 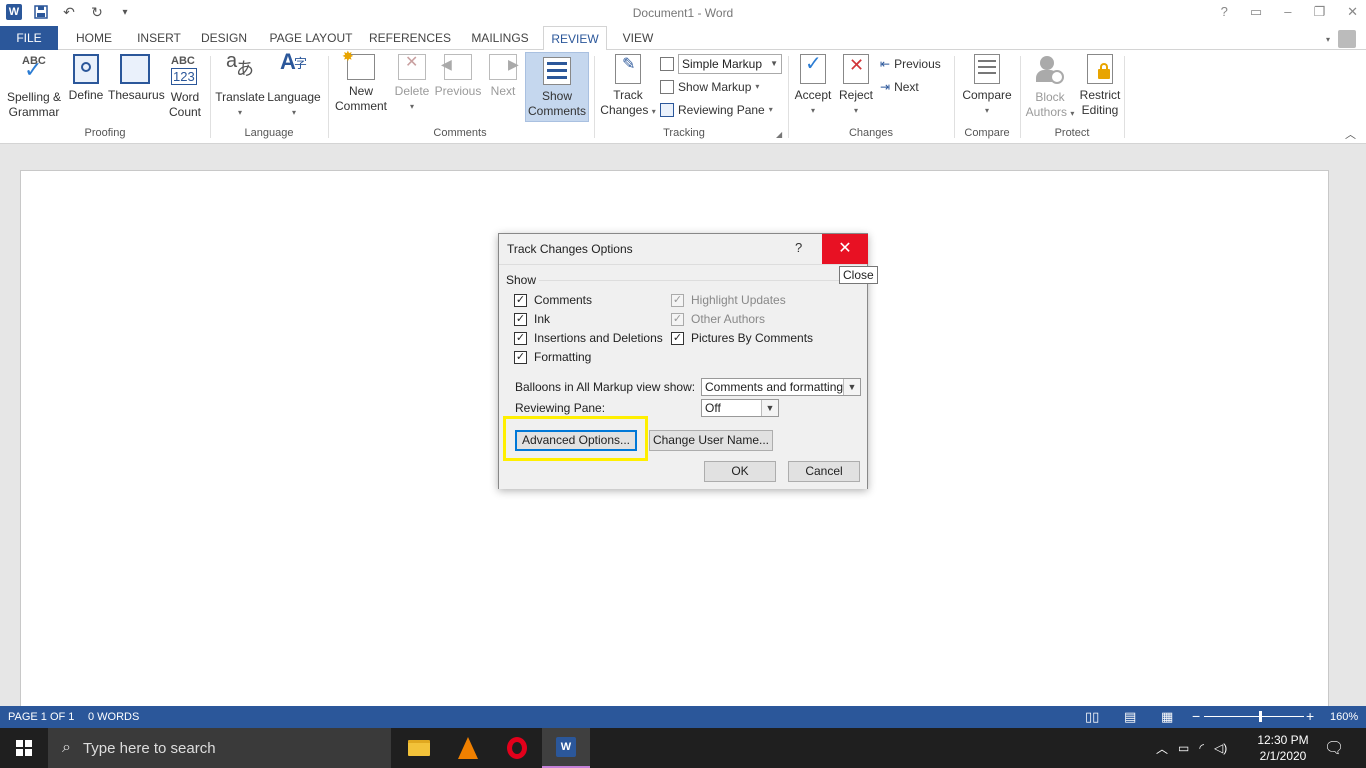 What do you see at coordinates (1352, 12) in the screenshot?
I see `close-window-icon: ✕` at bounding box center [1352, 12].